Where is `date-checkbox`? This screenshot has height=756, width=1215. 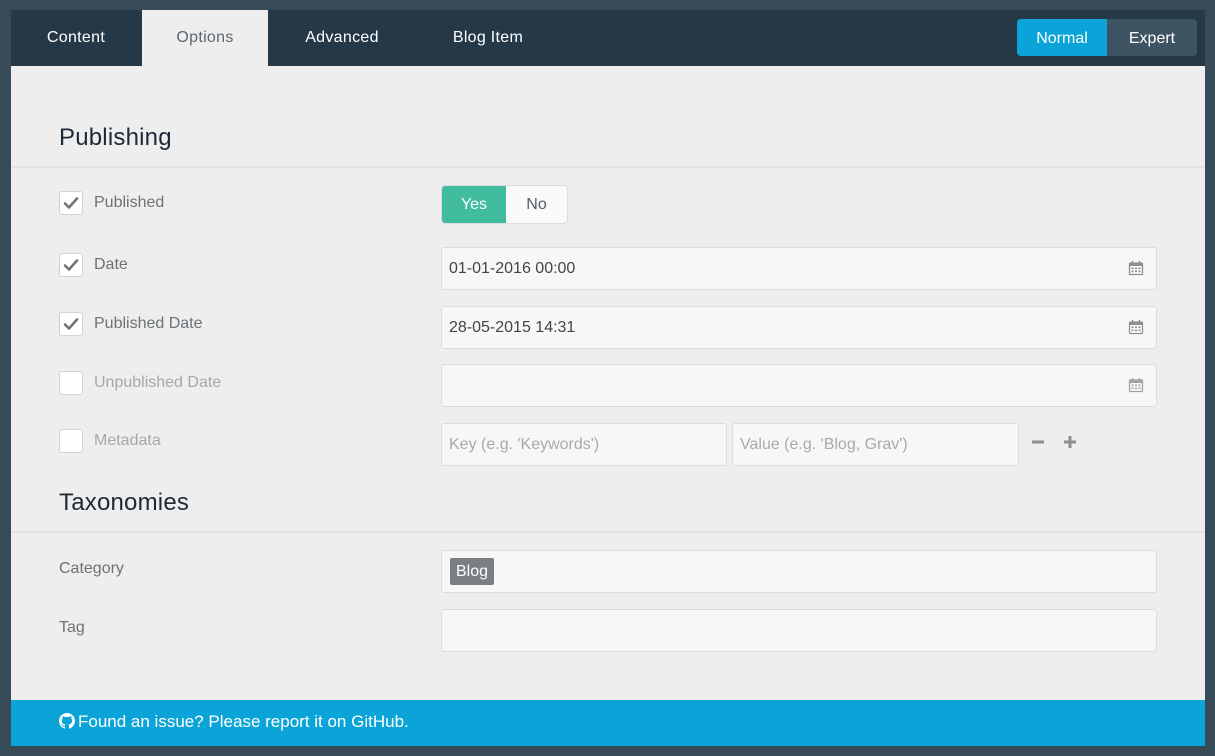
date-checkbox is located at coordinates (71, 265).